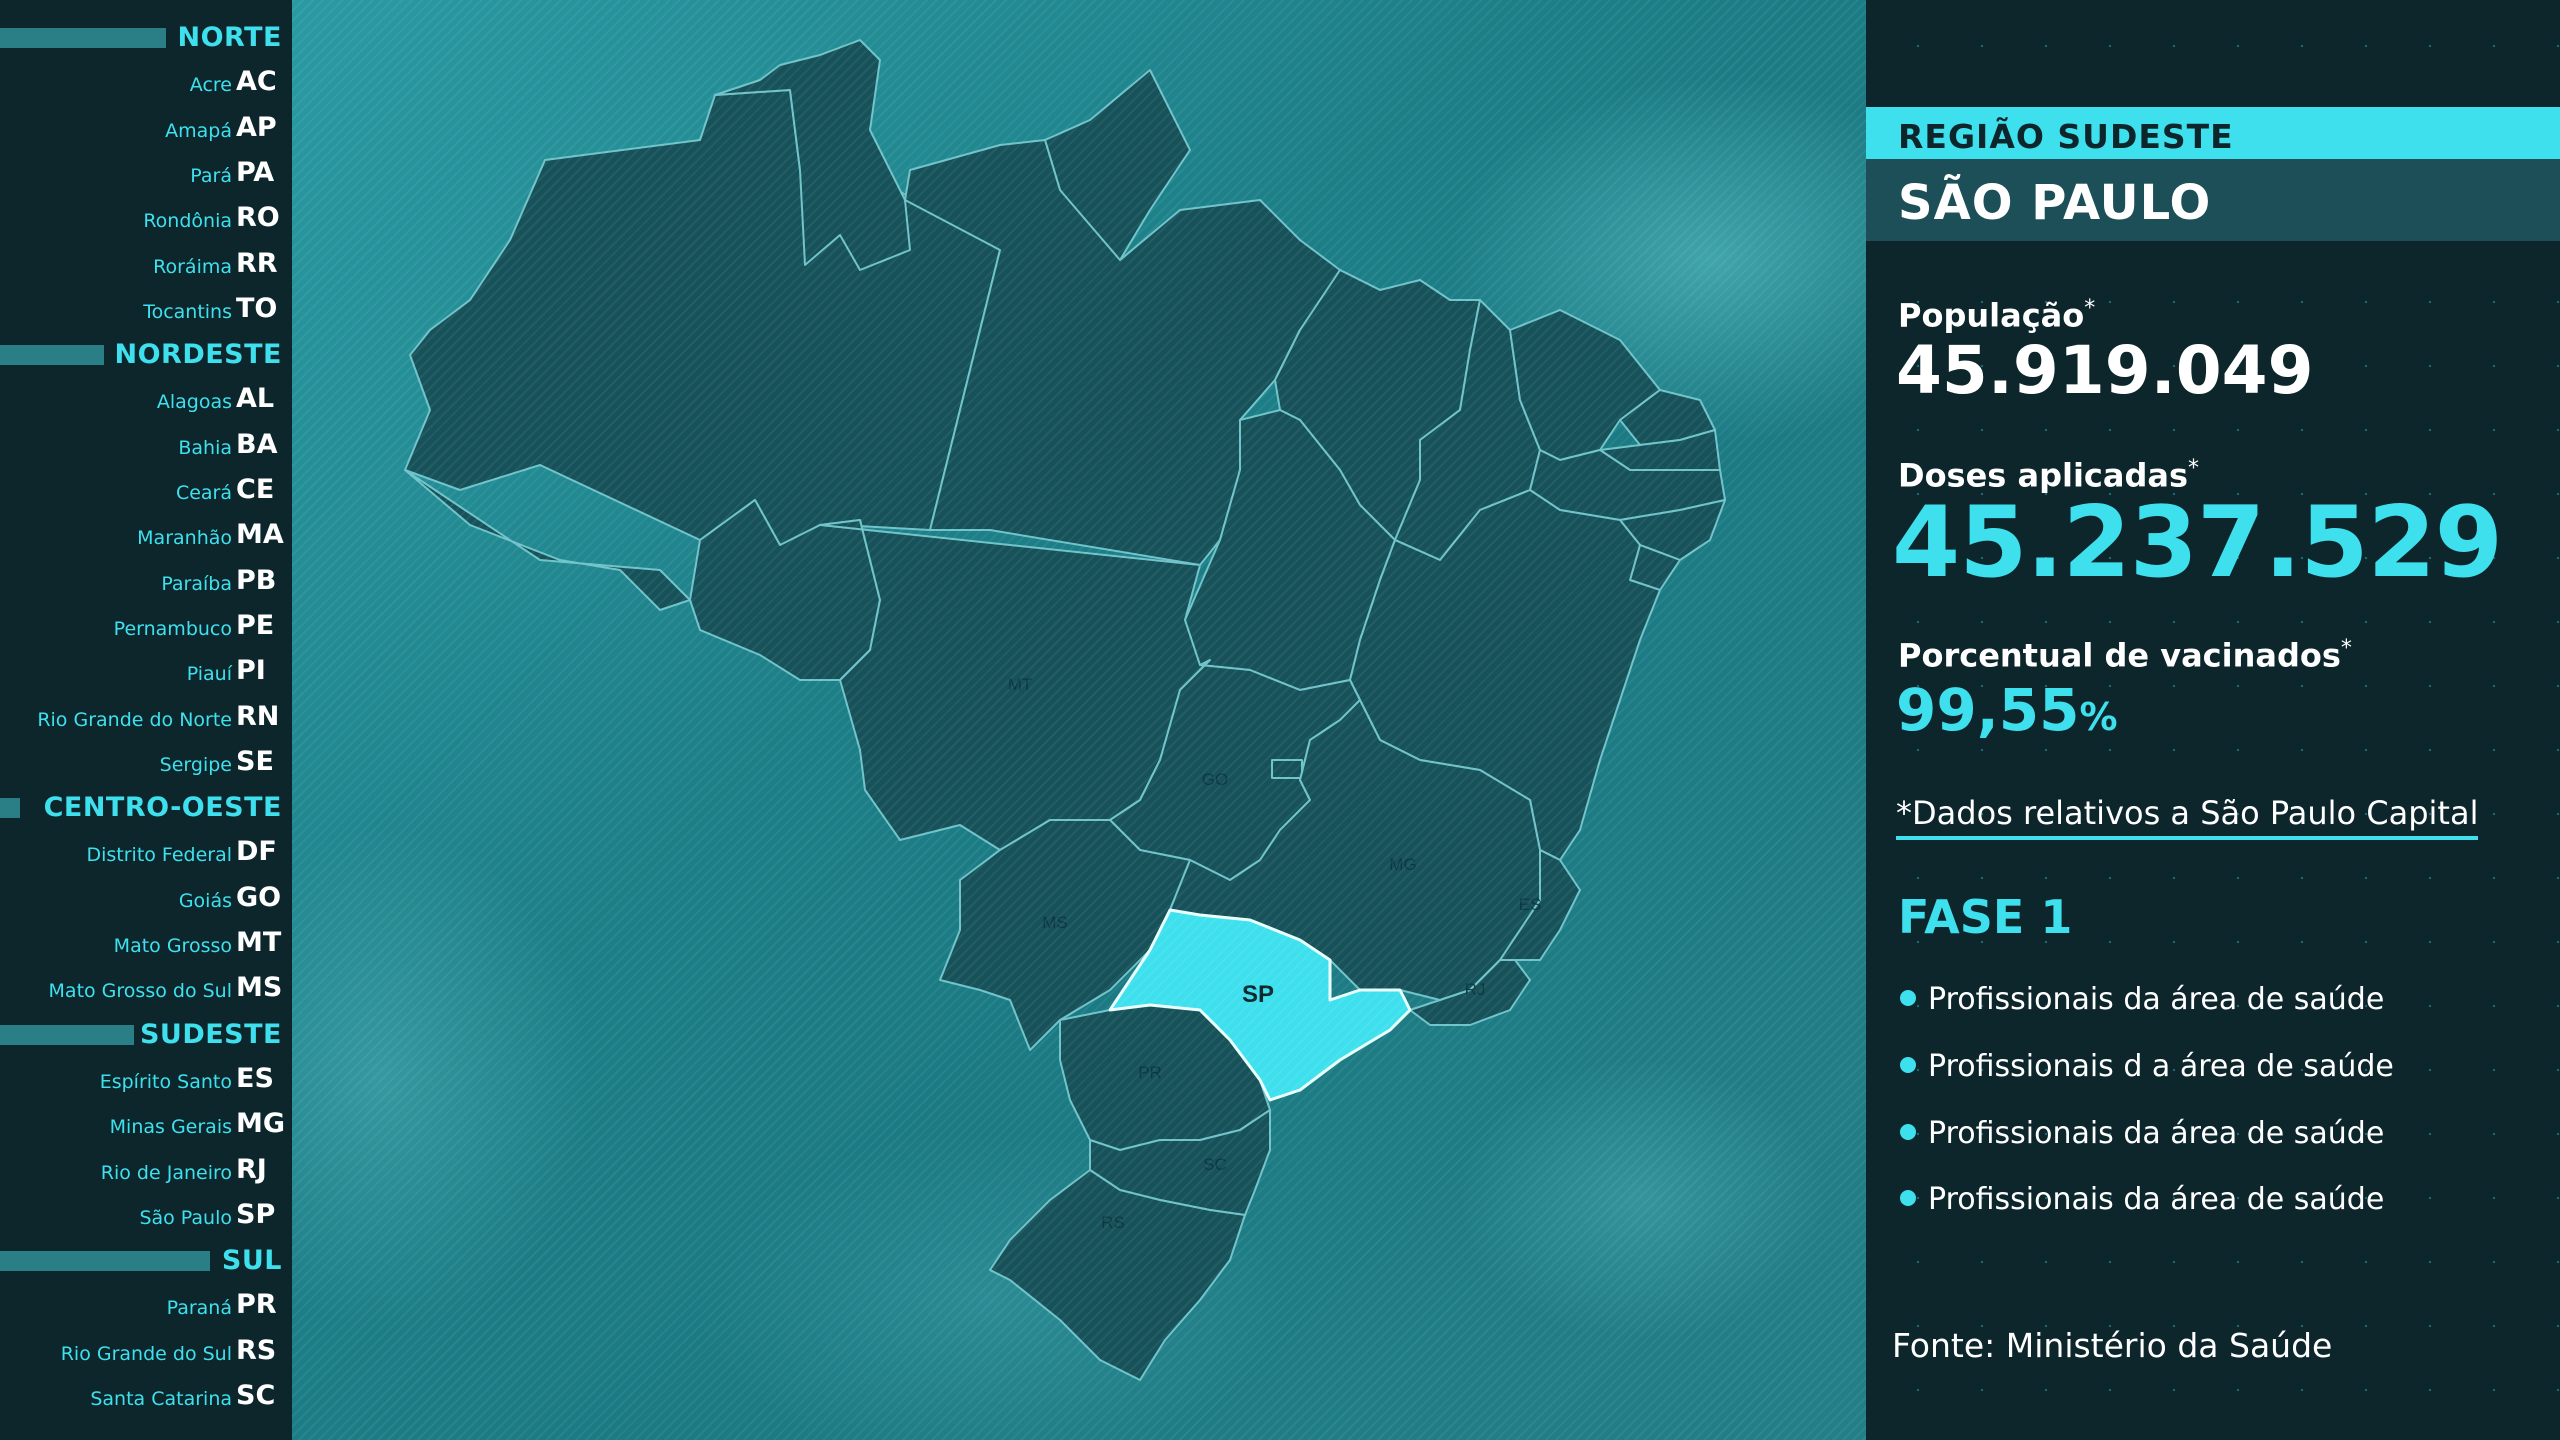  What do you see at coordinates (1150, 1072) in the screenshot?
I see `map-label-pr: PR` at bounding box center [1150, 1072].